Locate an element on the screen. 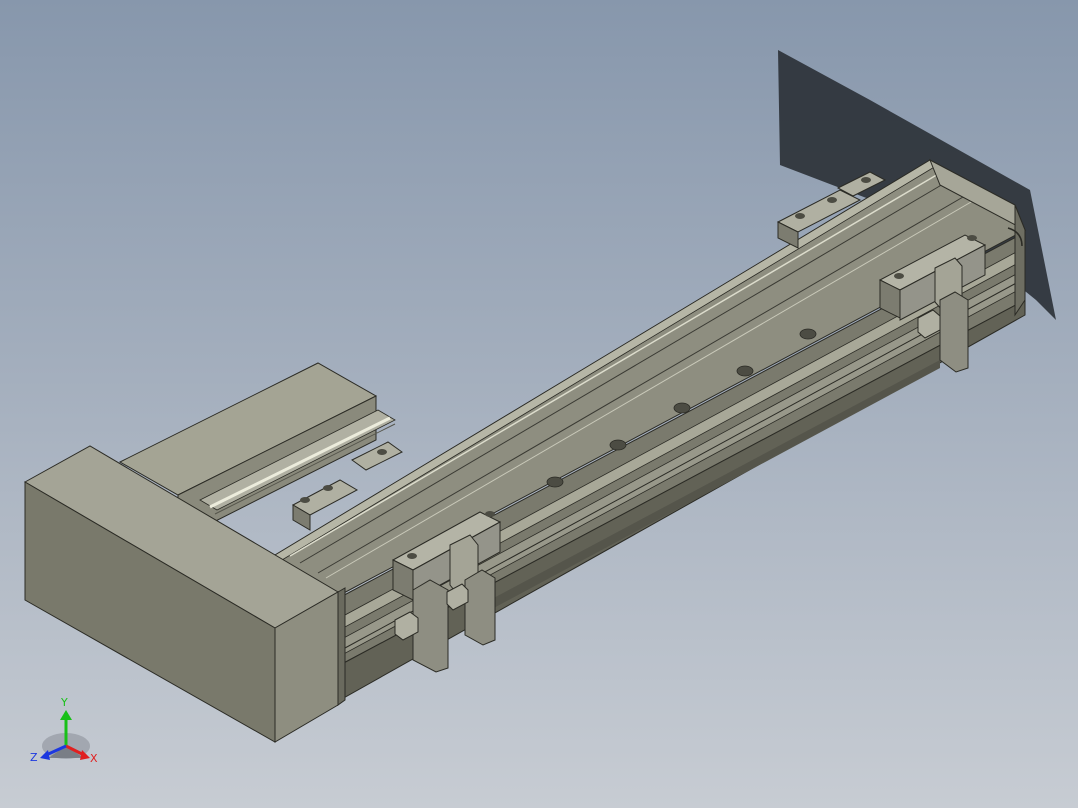 The height and width of the screenshot is (808, 1078). view-orientation-triad: Y X Z is located at coordinates (66, 736).